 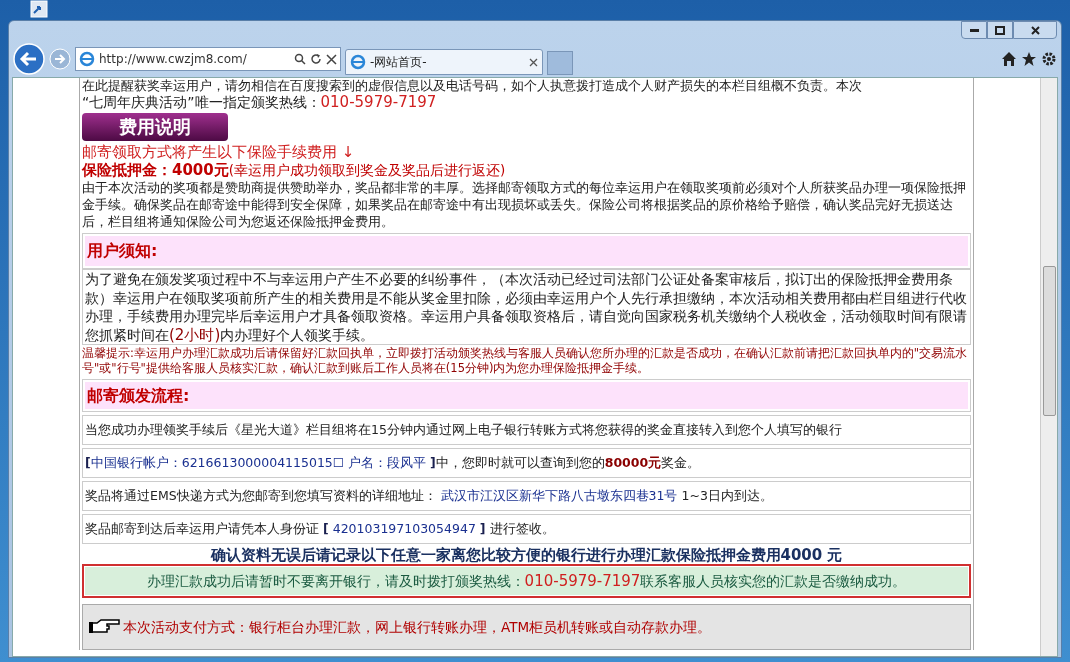 I want to click on scrollbar, so click(x=1048, y=367).